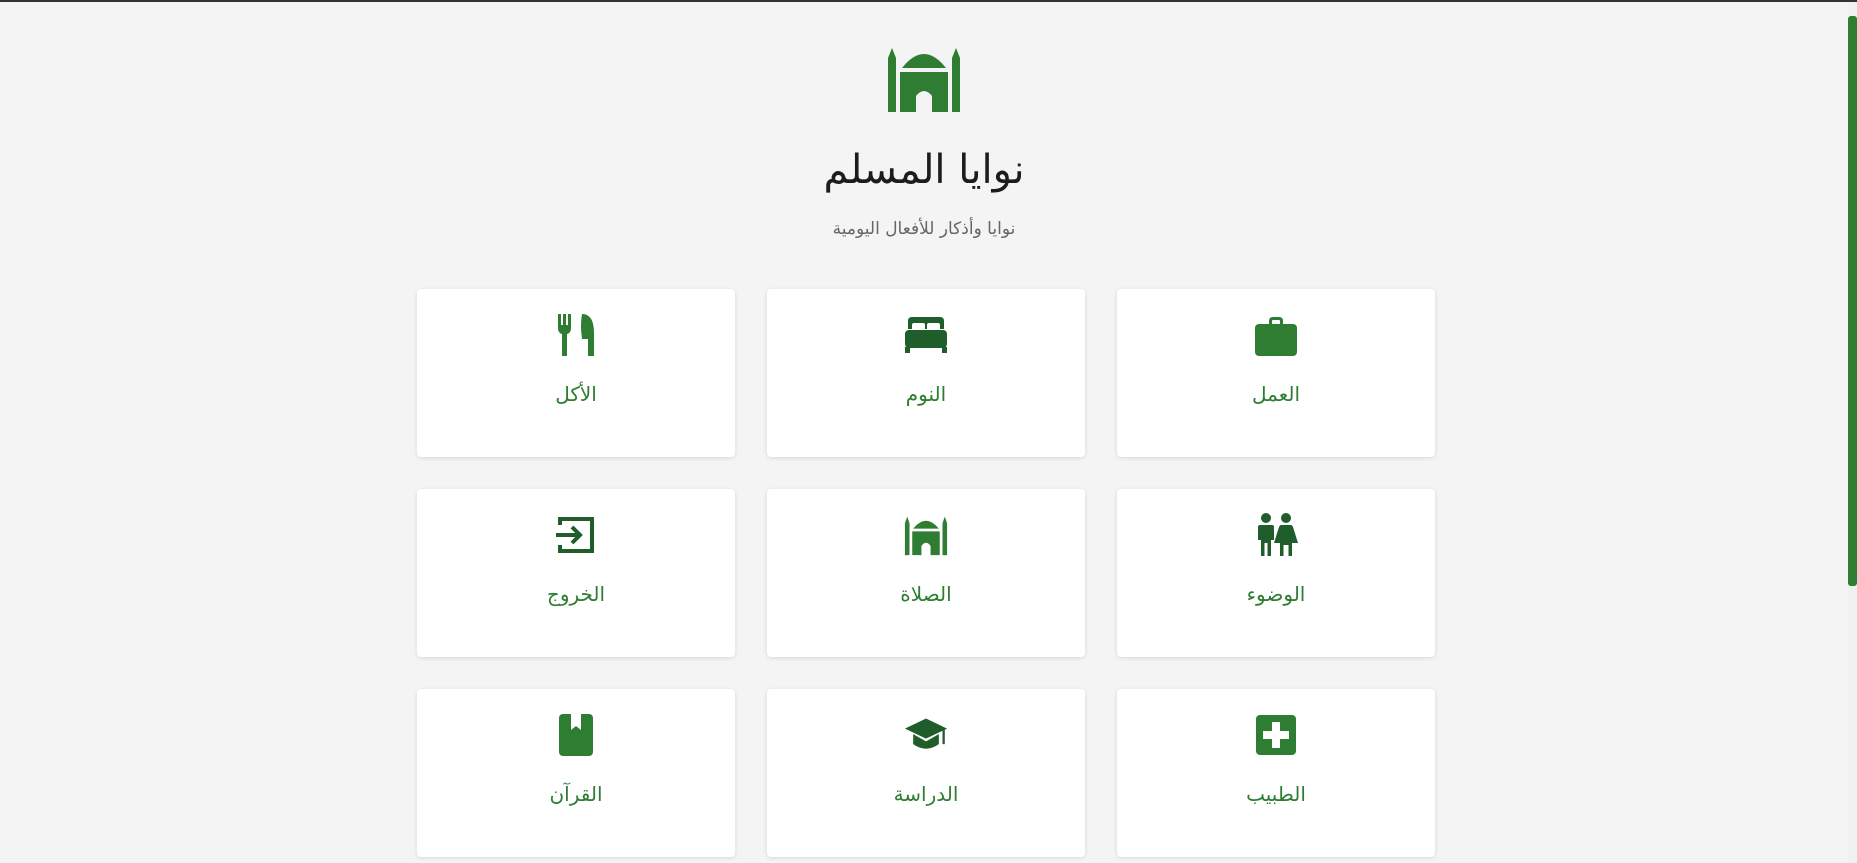  I want to click on restroom-icon, so click(1276, 535).